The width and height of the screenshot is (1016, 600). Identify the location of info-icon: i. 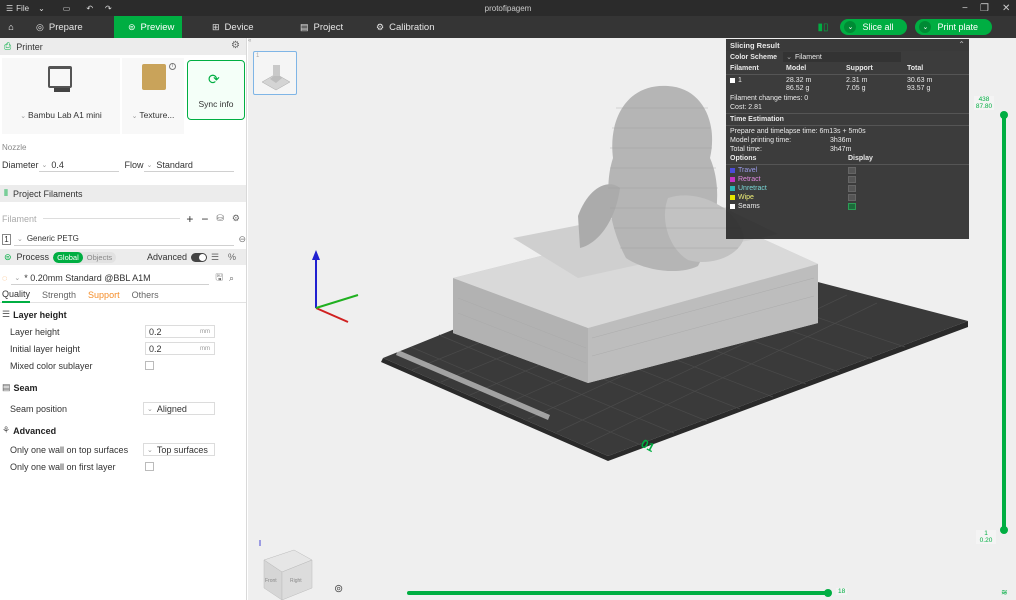
(172, 66).